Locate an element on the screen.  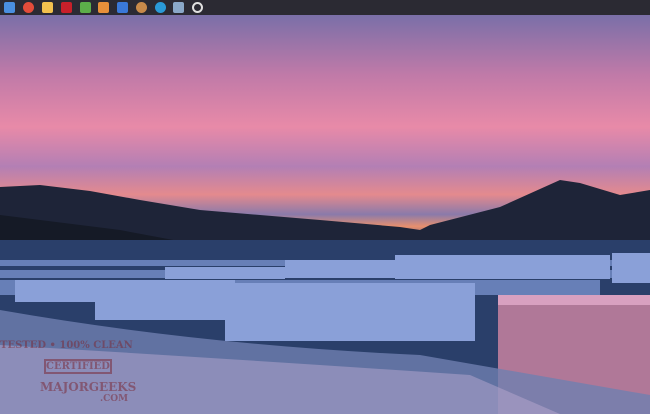
settings-icon is located at coordinates (197, 7).